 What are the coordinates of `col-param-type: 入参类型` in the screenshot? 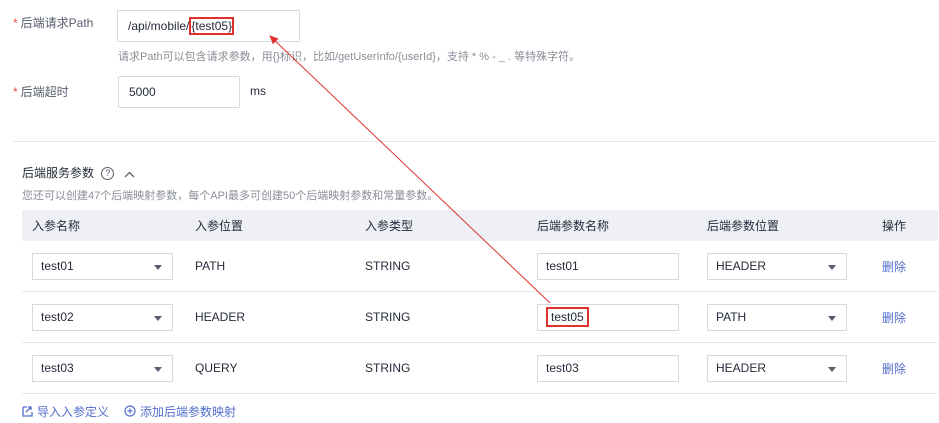 It's located at (441, 225).